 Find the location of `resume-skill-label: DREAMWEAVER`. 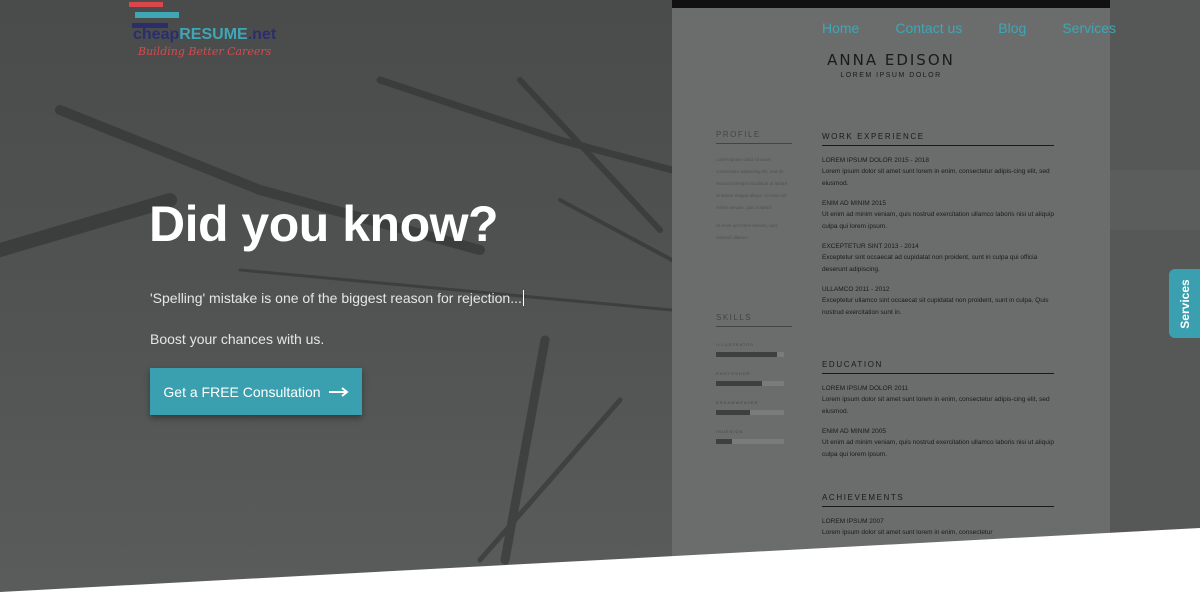

resume-skill-label: DREAMWEAVER is located at coordinates (737, 402).